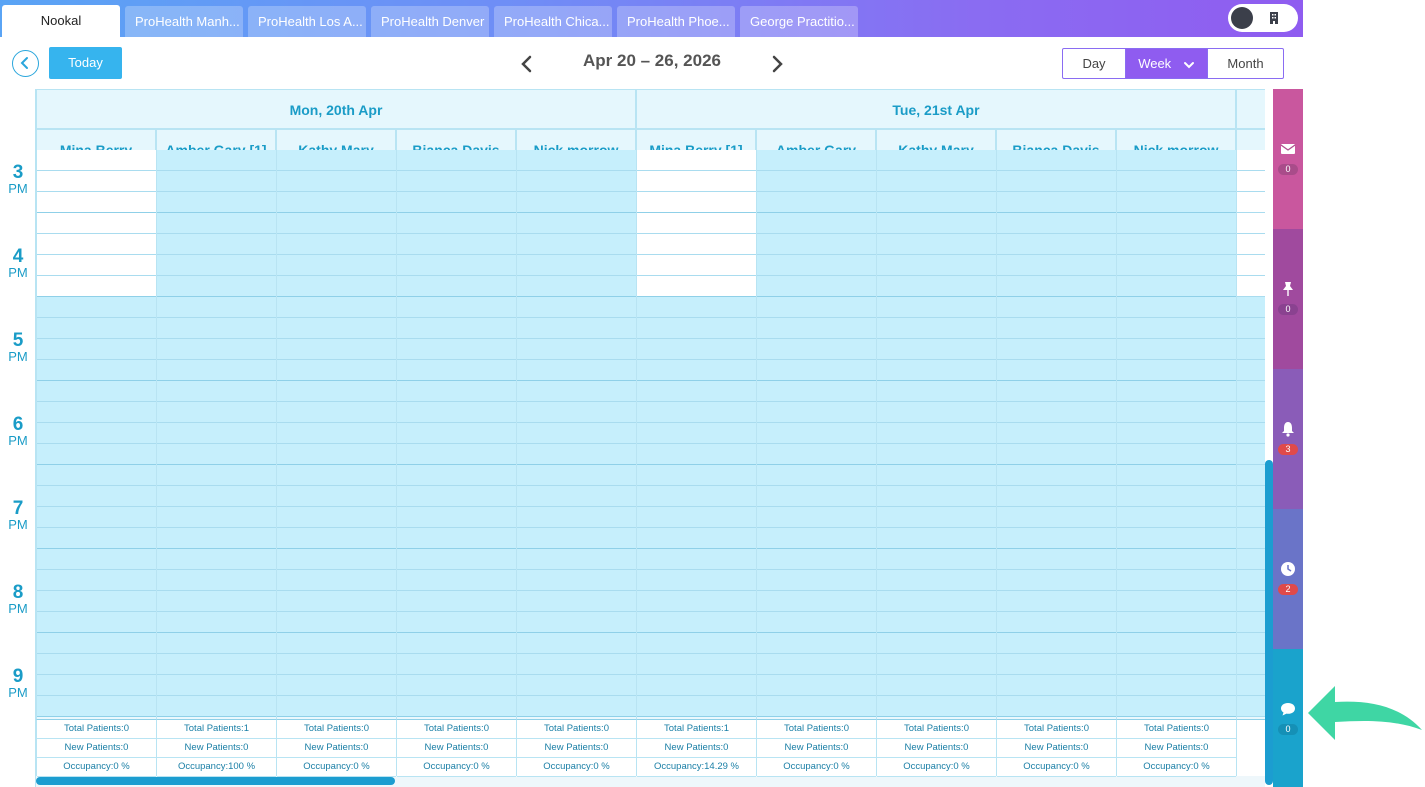 The image size is (1425, 787). Describe the element at coordinates (527, 64) in the screenshot. I see `previous-week-button` at that location.